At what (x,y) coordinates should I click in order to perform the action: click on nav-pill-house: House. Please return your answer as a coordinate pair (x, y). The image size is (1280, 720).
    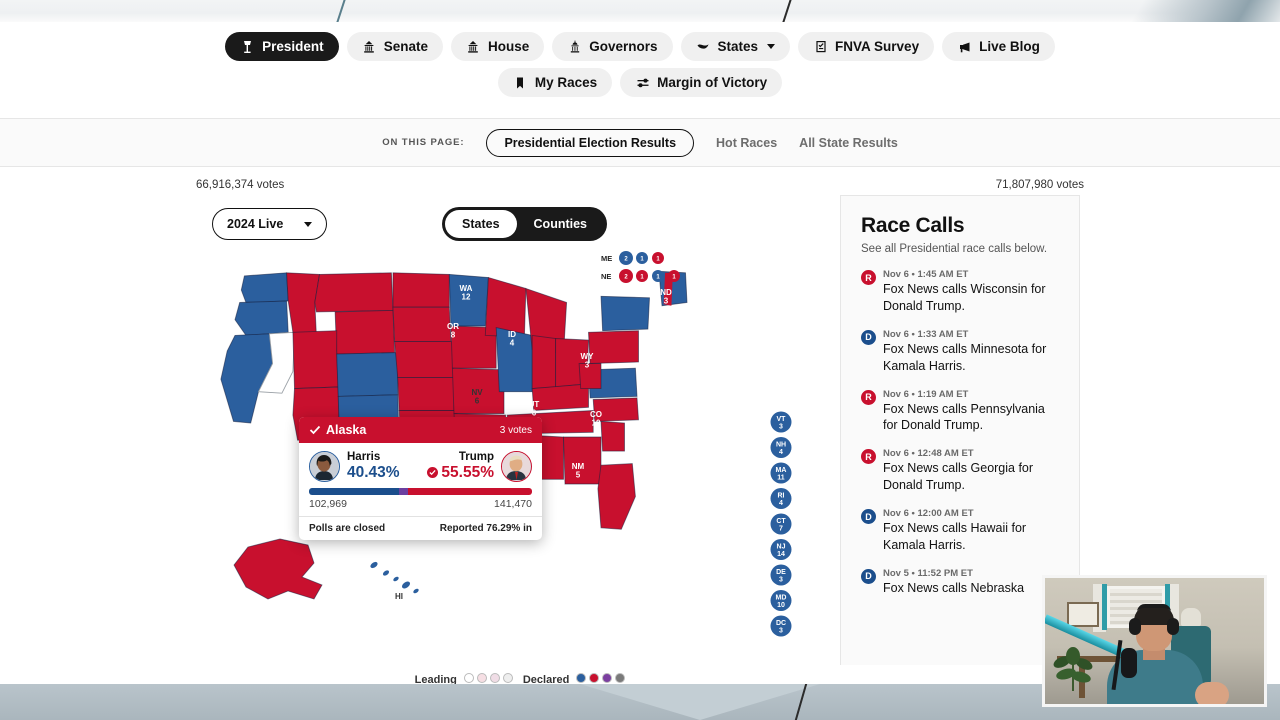
    Looking at the image, I should click on (497, 46).